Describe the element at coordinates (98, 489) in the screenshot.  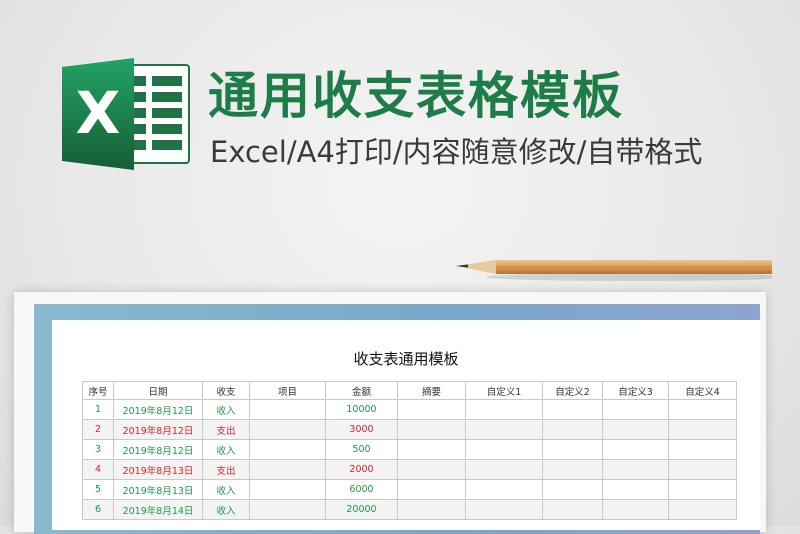
I see `cell-no: 5` at that location.